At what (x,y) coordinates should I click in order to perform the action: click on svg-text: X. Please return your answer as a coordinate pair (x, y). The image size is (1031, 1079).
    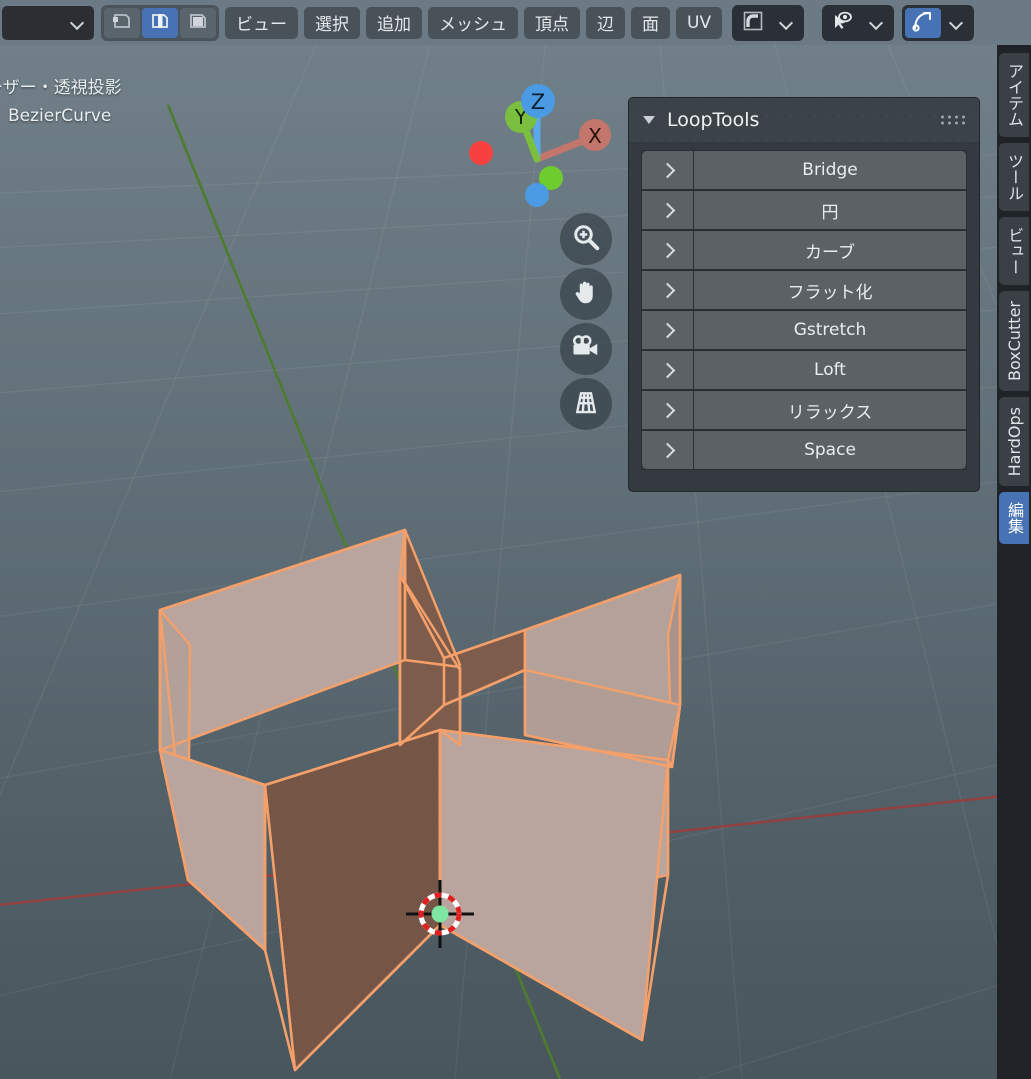
    Looking at the image, I should click on (595, 136).